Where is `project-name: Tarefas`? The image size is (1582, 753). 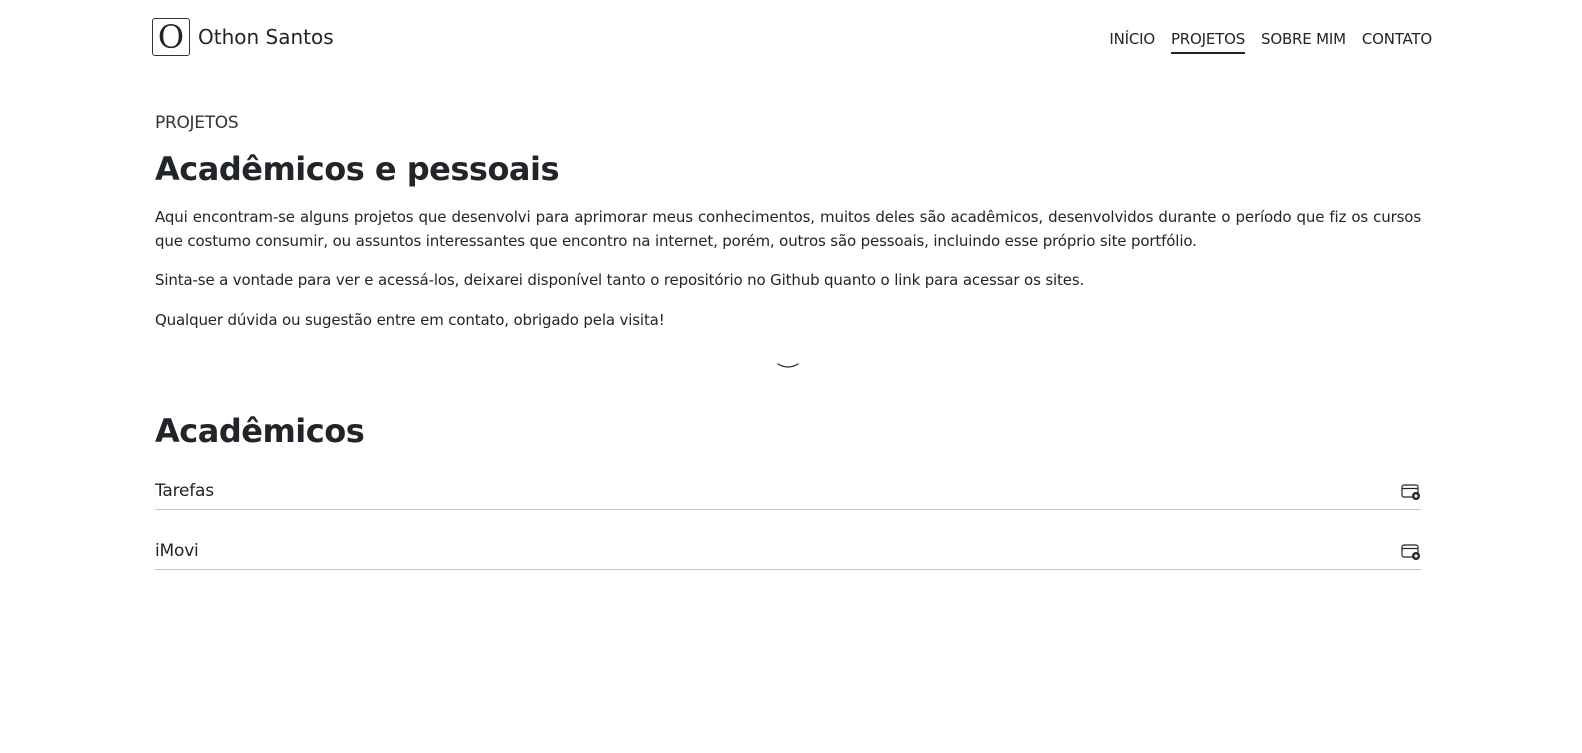
project-name: Tarefas is located at coordinates (184, 491).